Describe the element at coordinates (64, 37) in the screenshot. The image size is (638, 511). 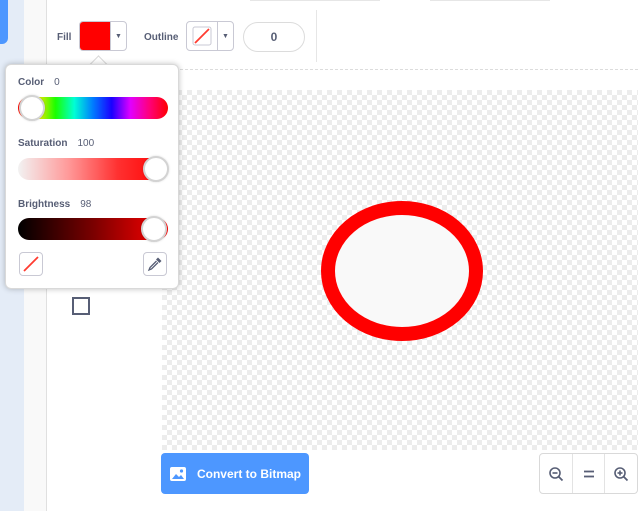
I see `fill-label: Fill` at that location.